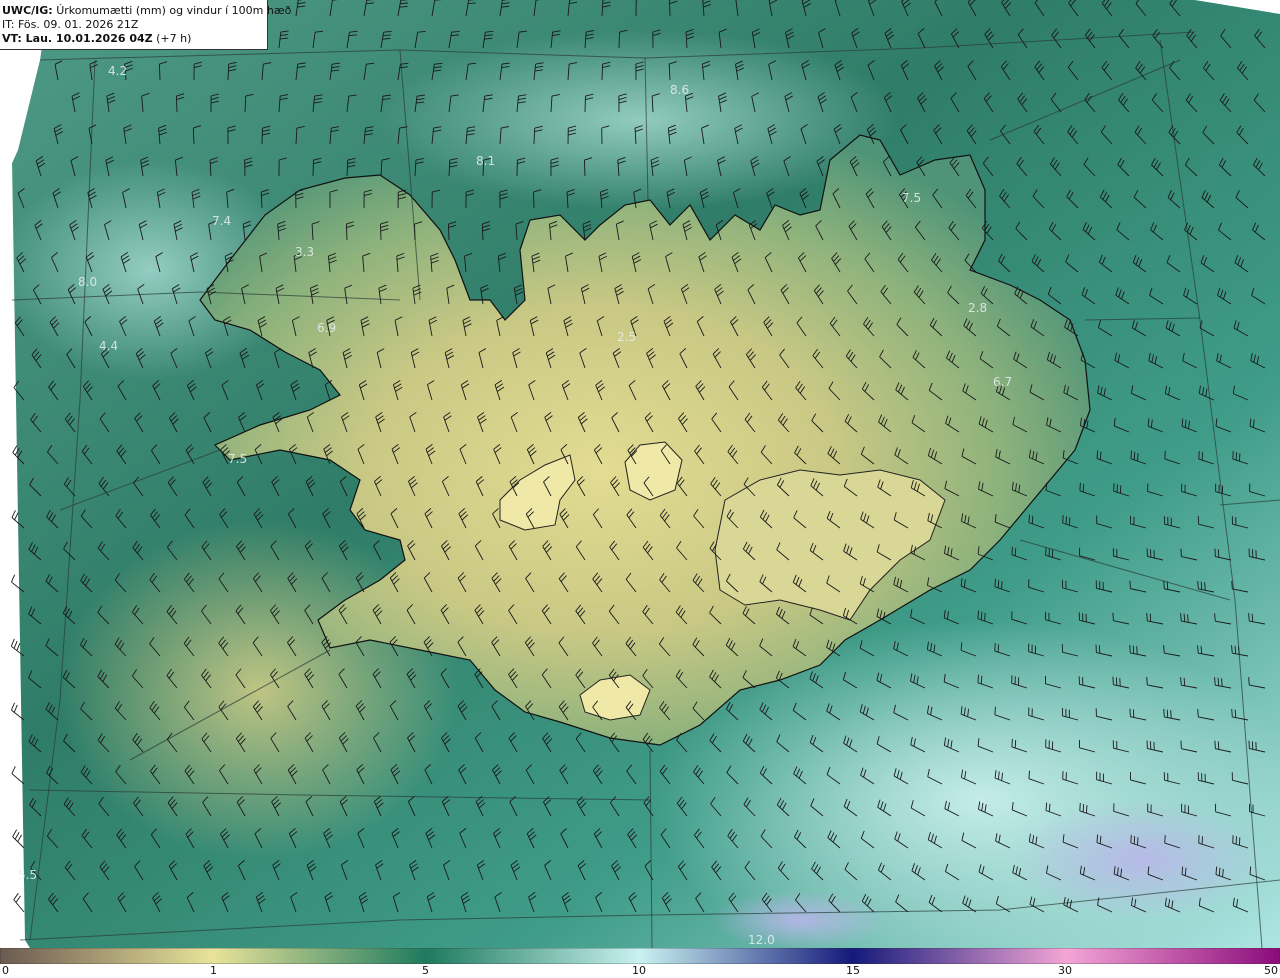 This screenshot has width=1280, height=978. What do you see at coordinates (27, 875) in the screenshot?
I see `map-value-label: 5.5` at bounding box center [27, 875].